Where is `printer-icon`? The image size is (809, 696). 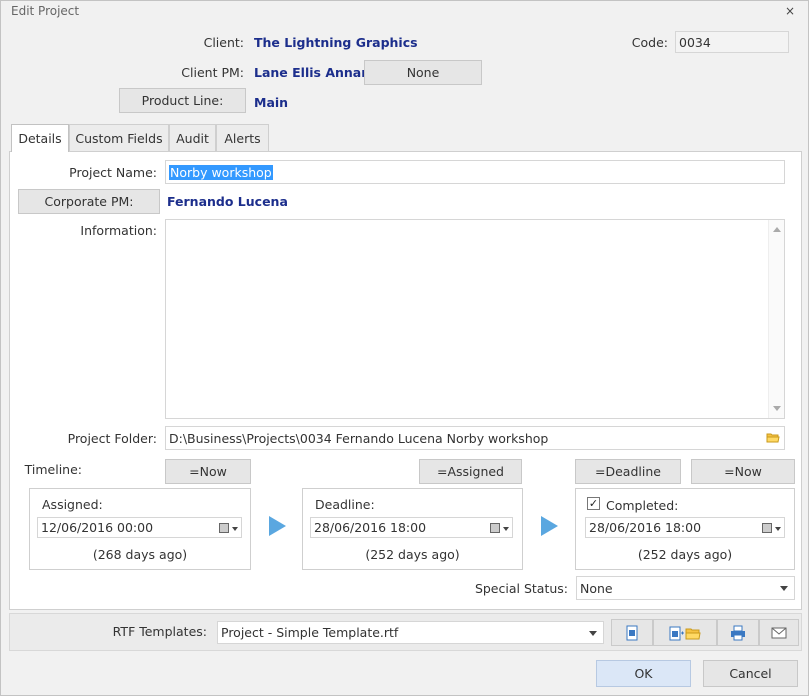
printer-icon is located at coordinates (738, 632).